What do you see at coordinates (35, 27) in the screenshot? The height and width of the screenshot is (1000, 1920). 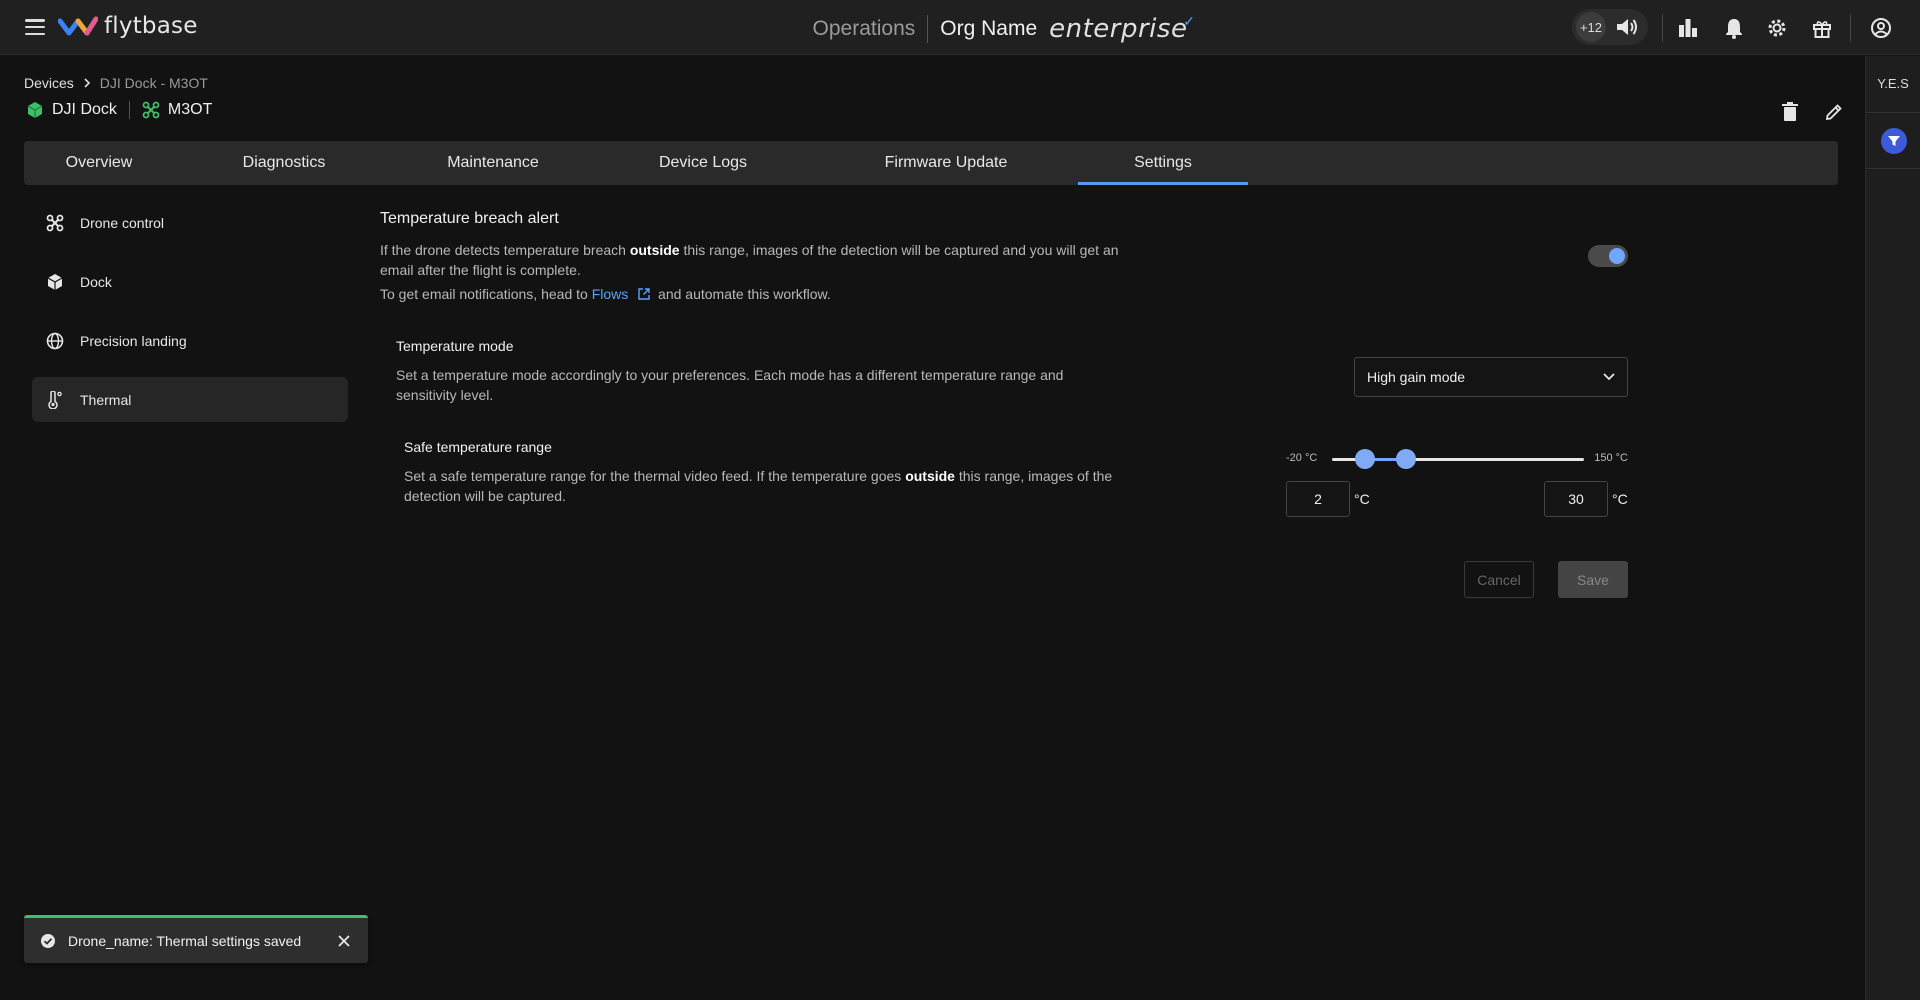 I see `menu-icon` at bounding box center [35, 27].